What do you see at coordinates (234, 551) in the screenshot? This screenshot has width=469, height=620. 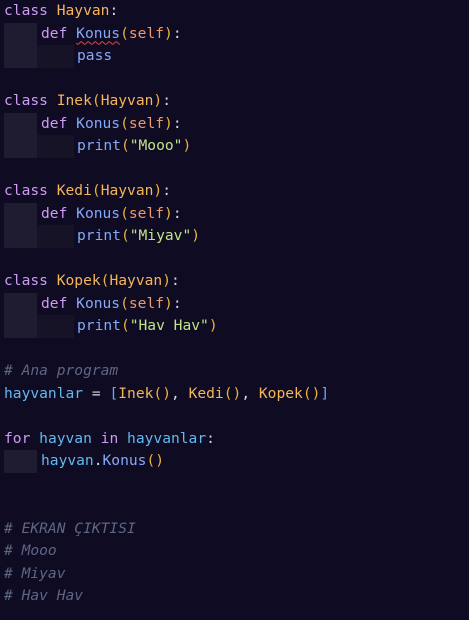 I see `code-line: # Mooo` at bounding box center [234, 551].